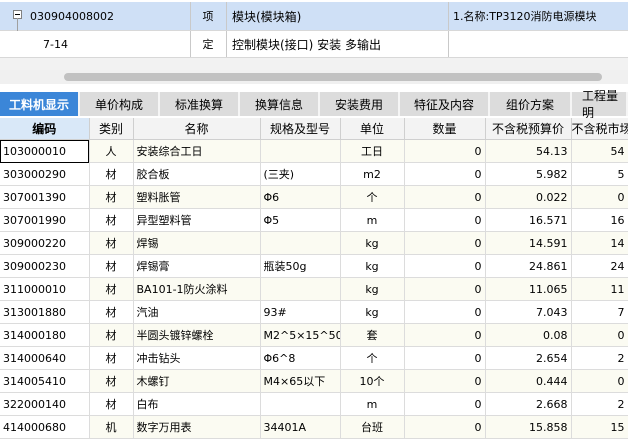  Describe the element at coordinates (200, 104) in the screenshot. I see `tab-standard-conversion: 标准换算` at that location.